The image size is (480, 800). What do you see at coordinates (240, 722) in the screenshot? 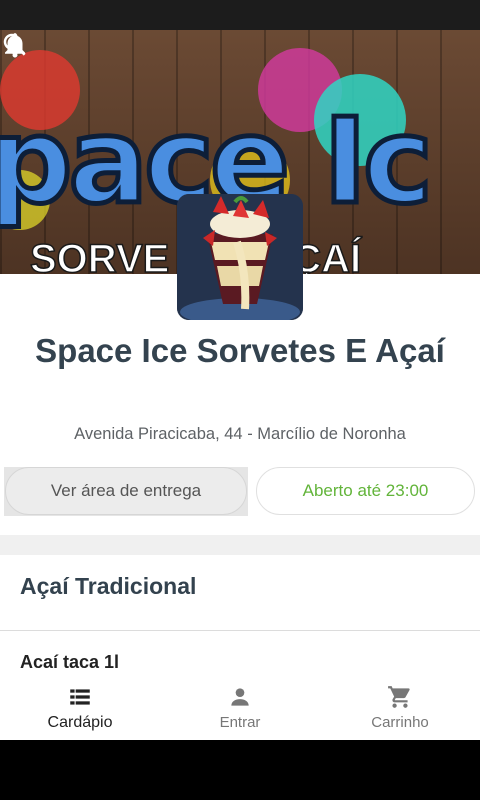
I see `nav-label-login: Entrar` at bounding box center [240, 722].